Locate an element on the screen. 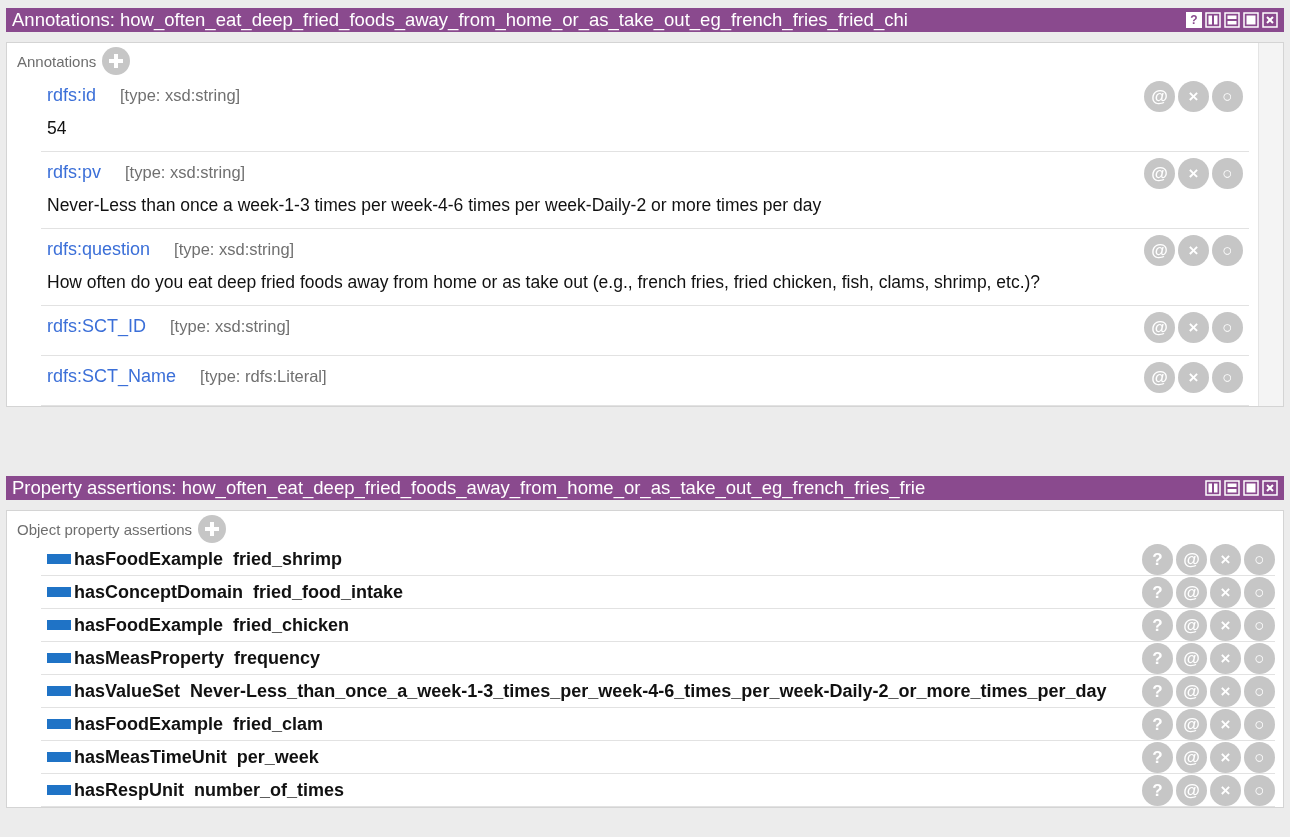 Image resolution: width=1290 pixels, height=837 pixels. property-name: hasConceptDomain is located at coordinates (159, 592).